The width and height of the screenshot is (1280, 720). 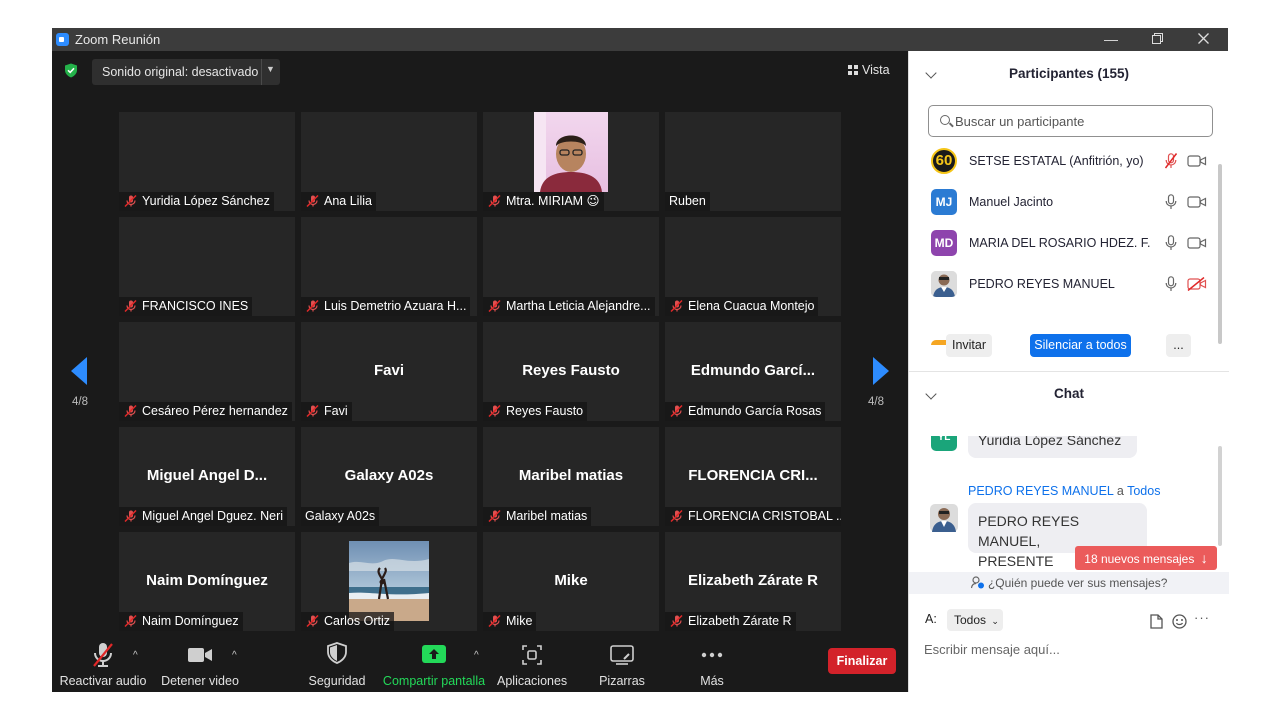 I want to click on participant-display-name: Elizabeth Zárate R, so click(x=753, y=580).